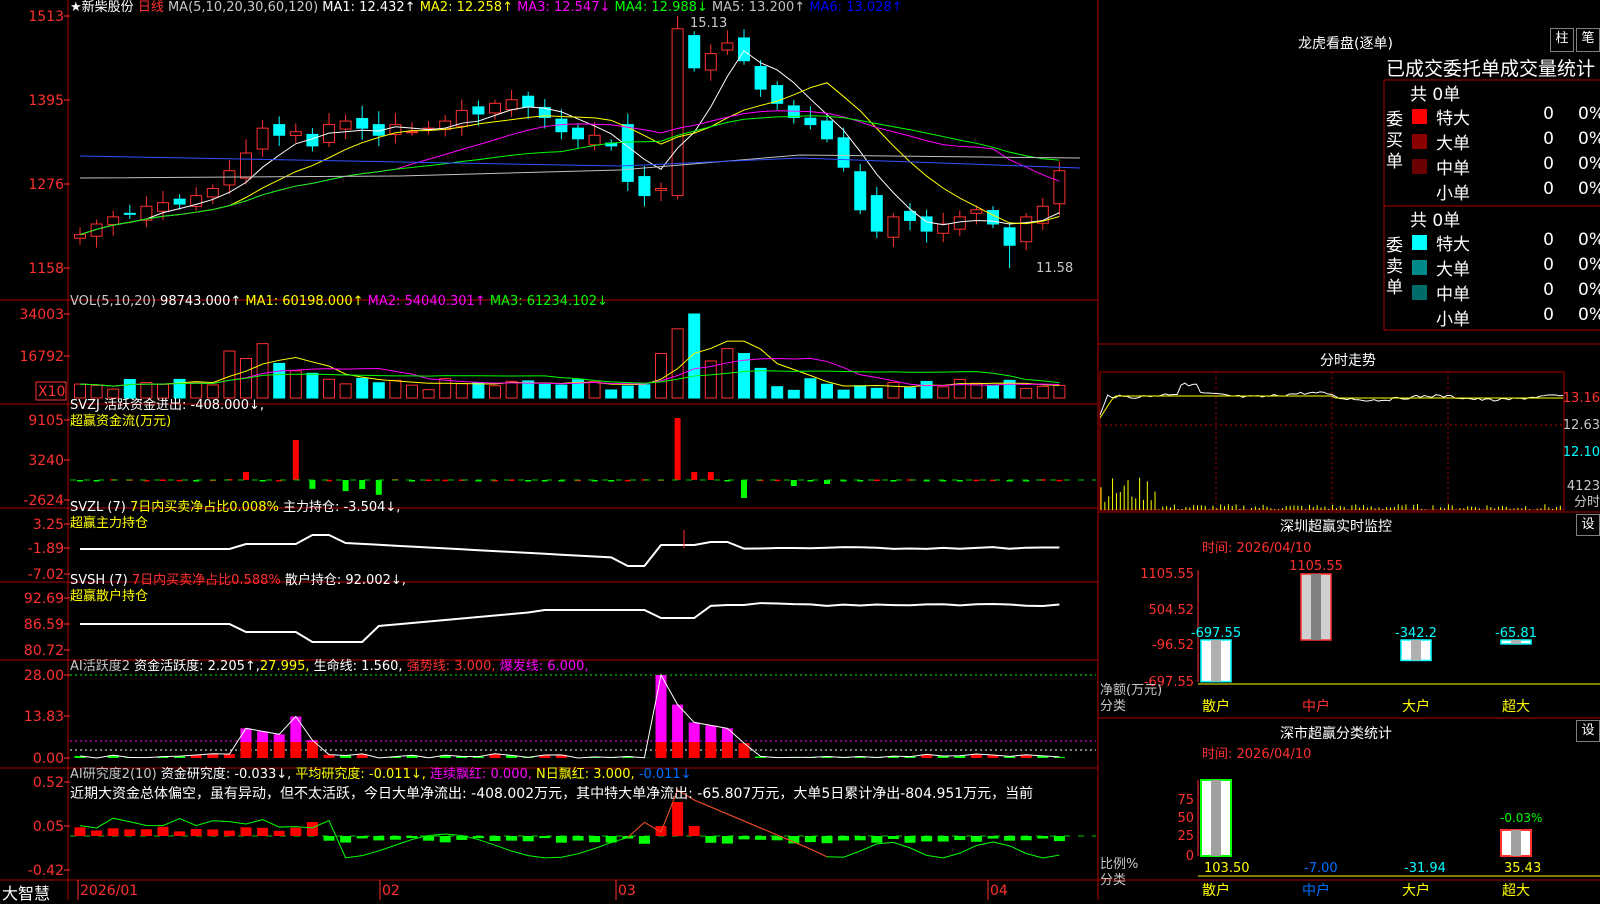 Image resolution: width=1600 pixels, height=904 pixels. What do you see at coordinates (1216, 890) in the screenshot?
I see `sz-stats-cat-1: 散户` at bounding box center [1216, 890].